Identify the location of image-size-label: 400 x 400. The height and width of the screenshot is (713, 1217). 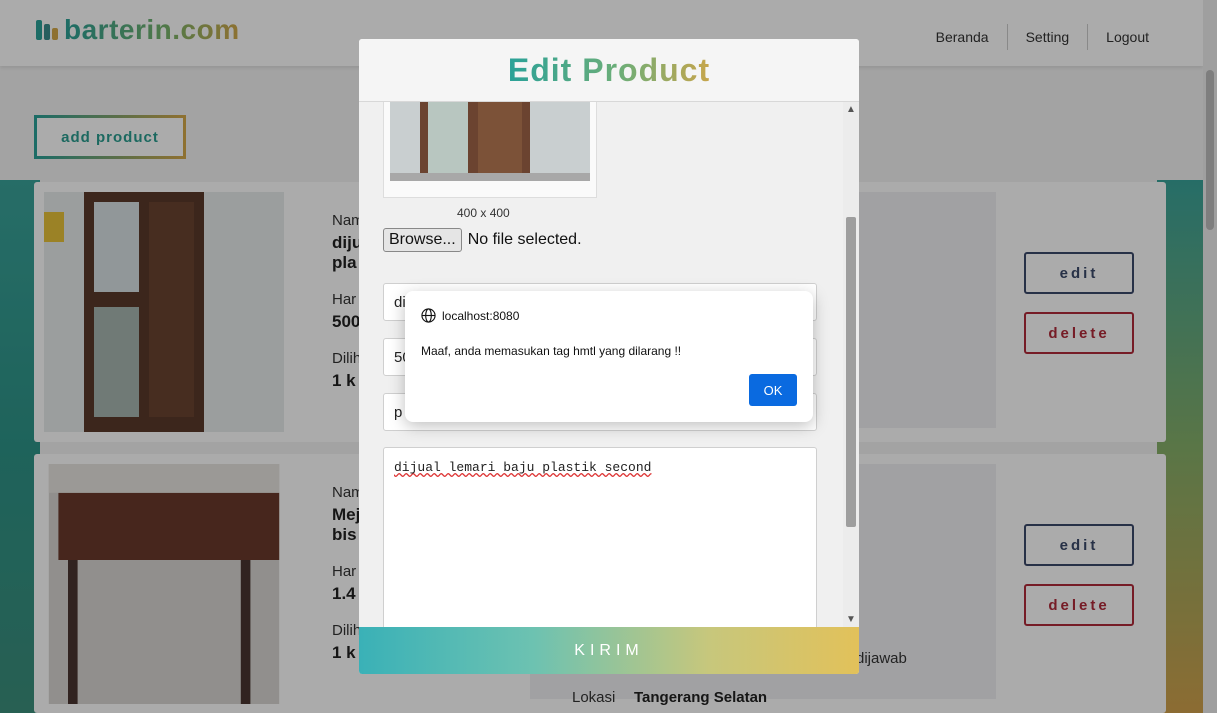
(483, 213).